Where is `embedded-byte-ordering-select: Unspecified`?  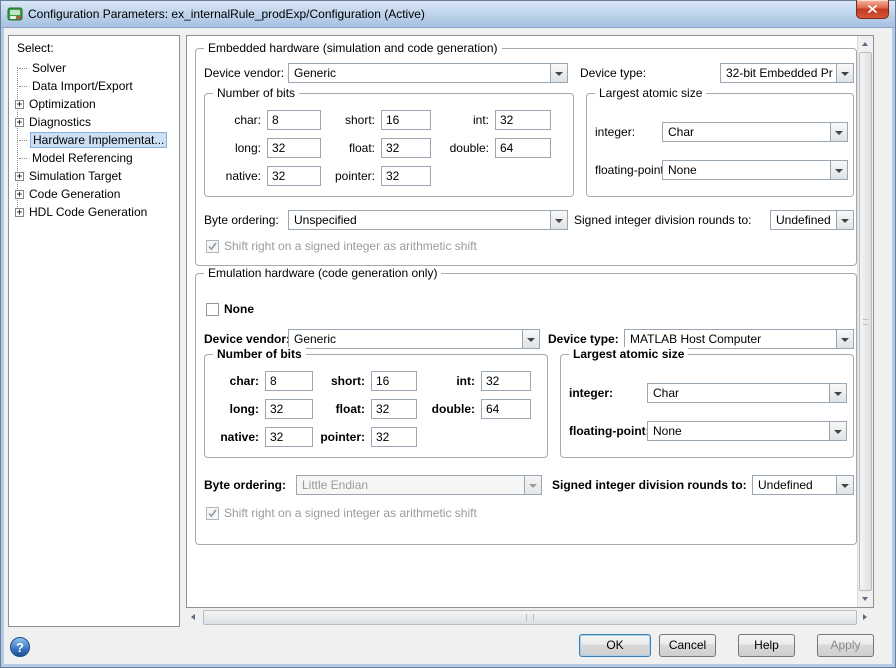
embedded-byte-ordering-select: Unspecified is located at coordinates (428, 220).